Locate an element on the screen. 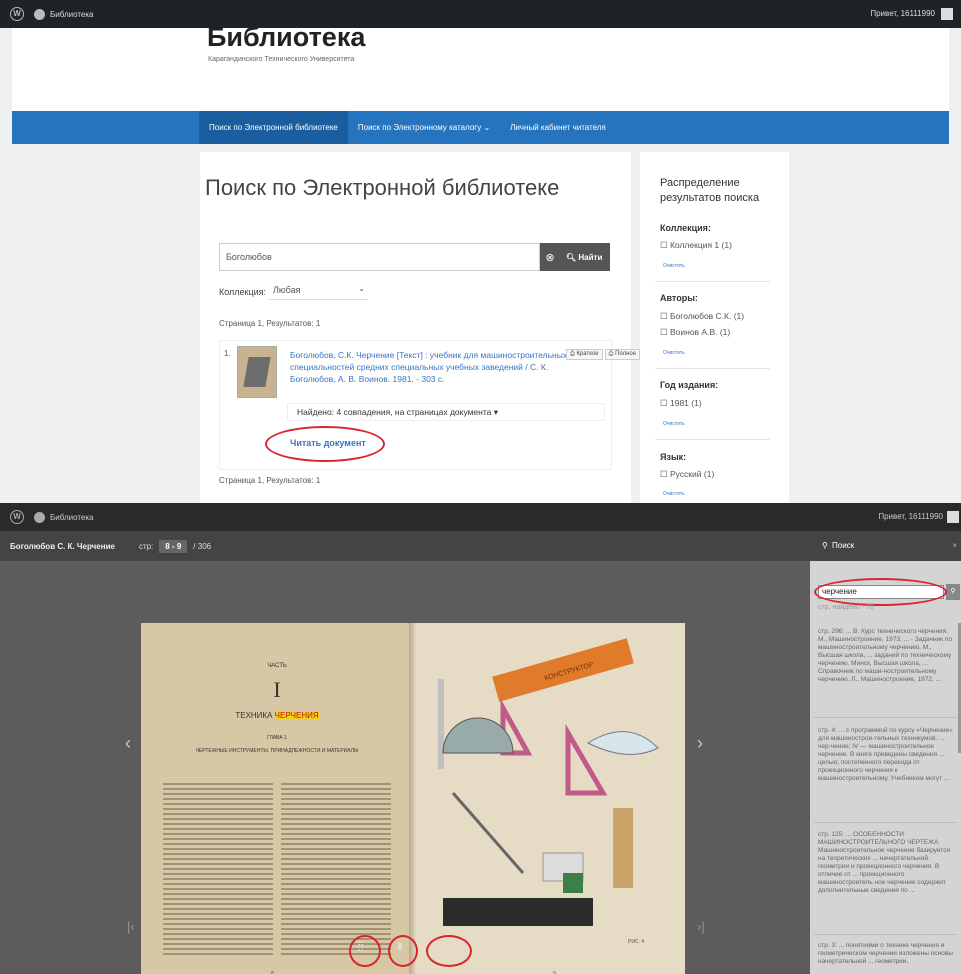 The height and width of the screenshot is (974, 961). first-page-icon: |‹ is located at coordinates (131, 926).